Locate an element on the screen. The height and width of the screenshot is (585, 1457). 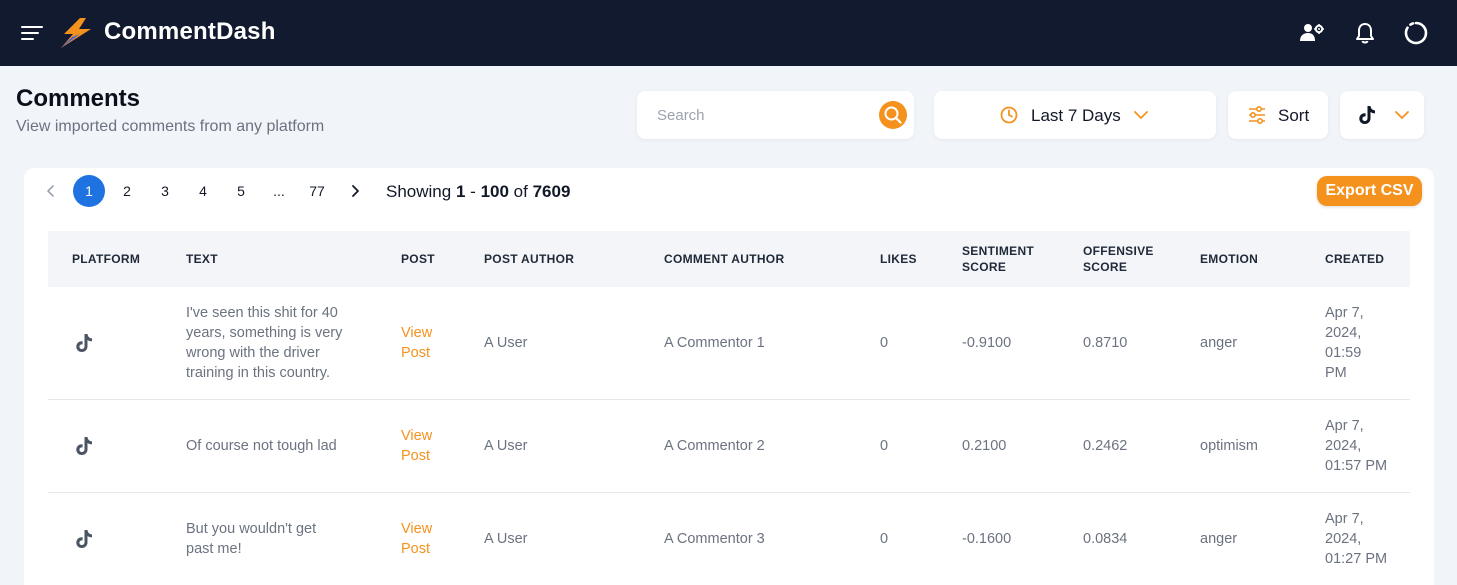
comment-author: A Commentor 3 is located at coordinates (714, 539).